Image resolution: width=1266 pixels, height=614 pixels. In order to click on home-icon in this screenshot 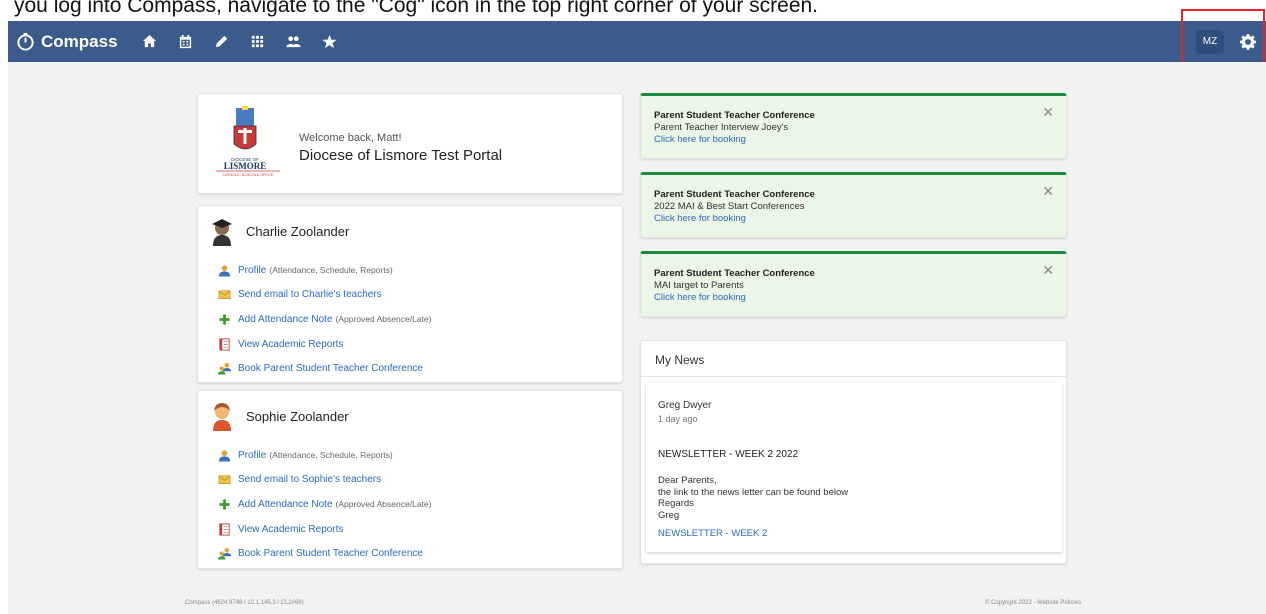, I will do `click(150, 41)`.